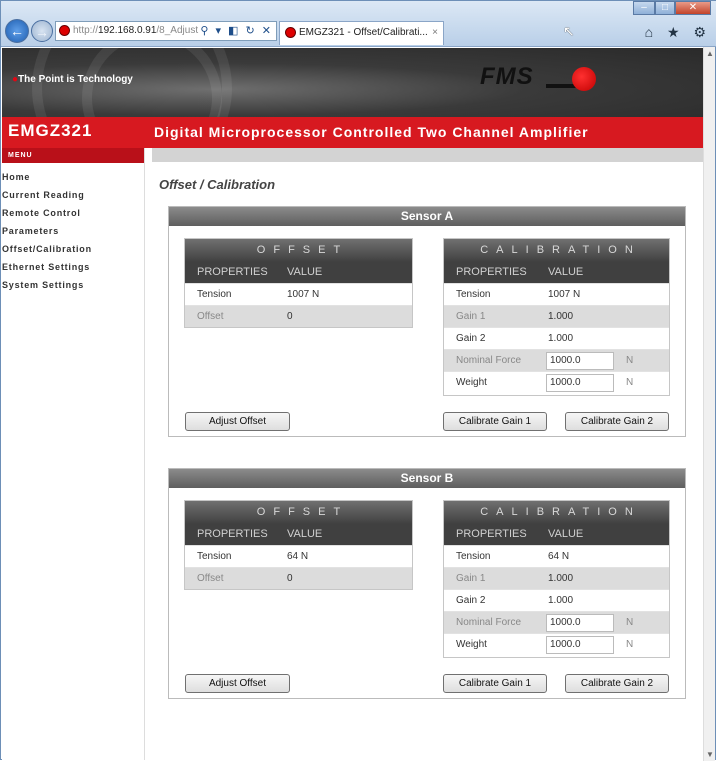  Describe the element at coordinates (73, 249) in the screenshot. I see `sidebar-item-offset-calibration: Offset/Calibration` at that location.